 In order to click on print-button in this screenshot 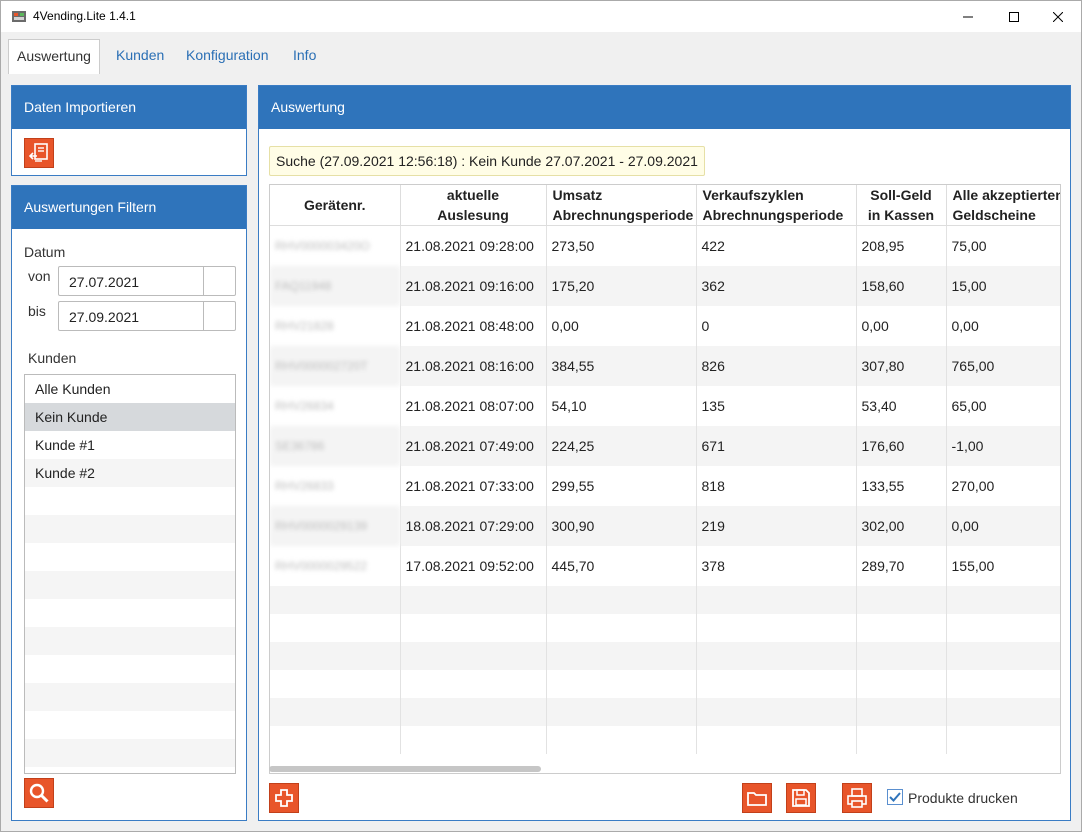, I will do `click(857, 798)`.